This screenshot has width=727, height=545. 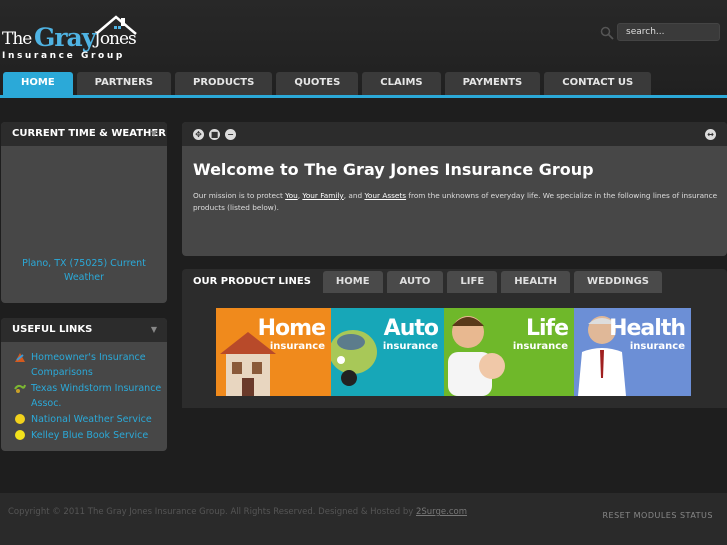 I want to click on link-label: Homeowner's Insurance Comparisons, so click(x=88, y=365).